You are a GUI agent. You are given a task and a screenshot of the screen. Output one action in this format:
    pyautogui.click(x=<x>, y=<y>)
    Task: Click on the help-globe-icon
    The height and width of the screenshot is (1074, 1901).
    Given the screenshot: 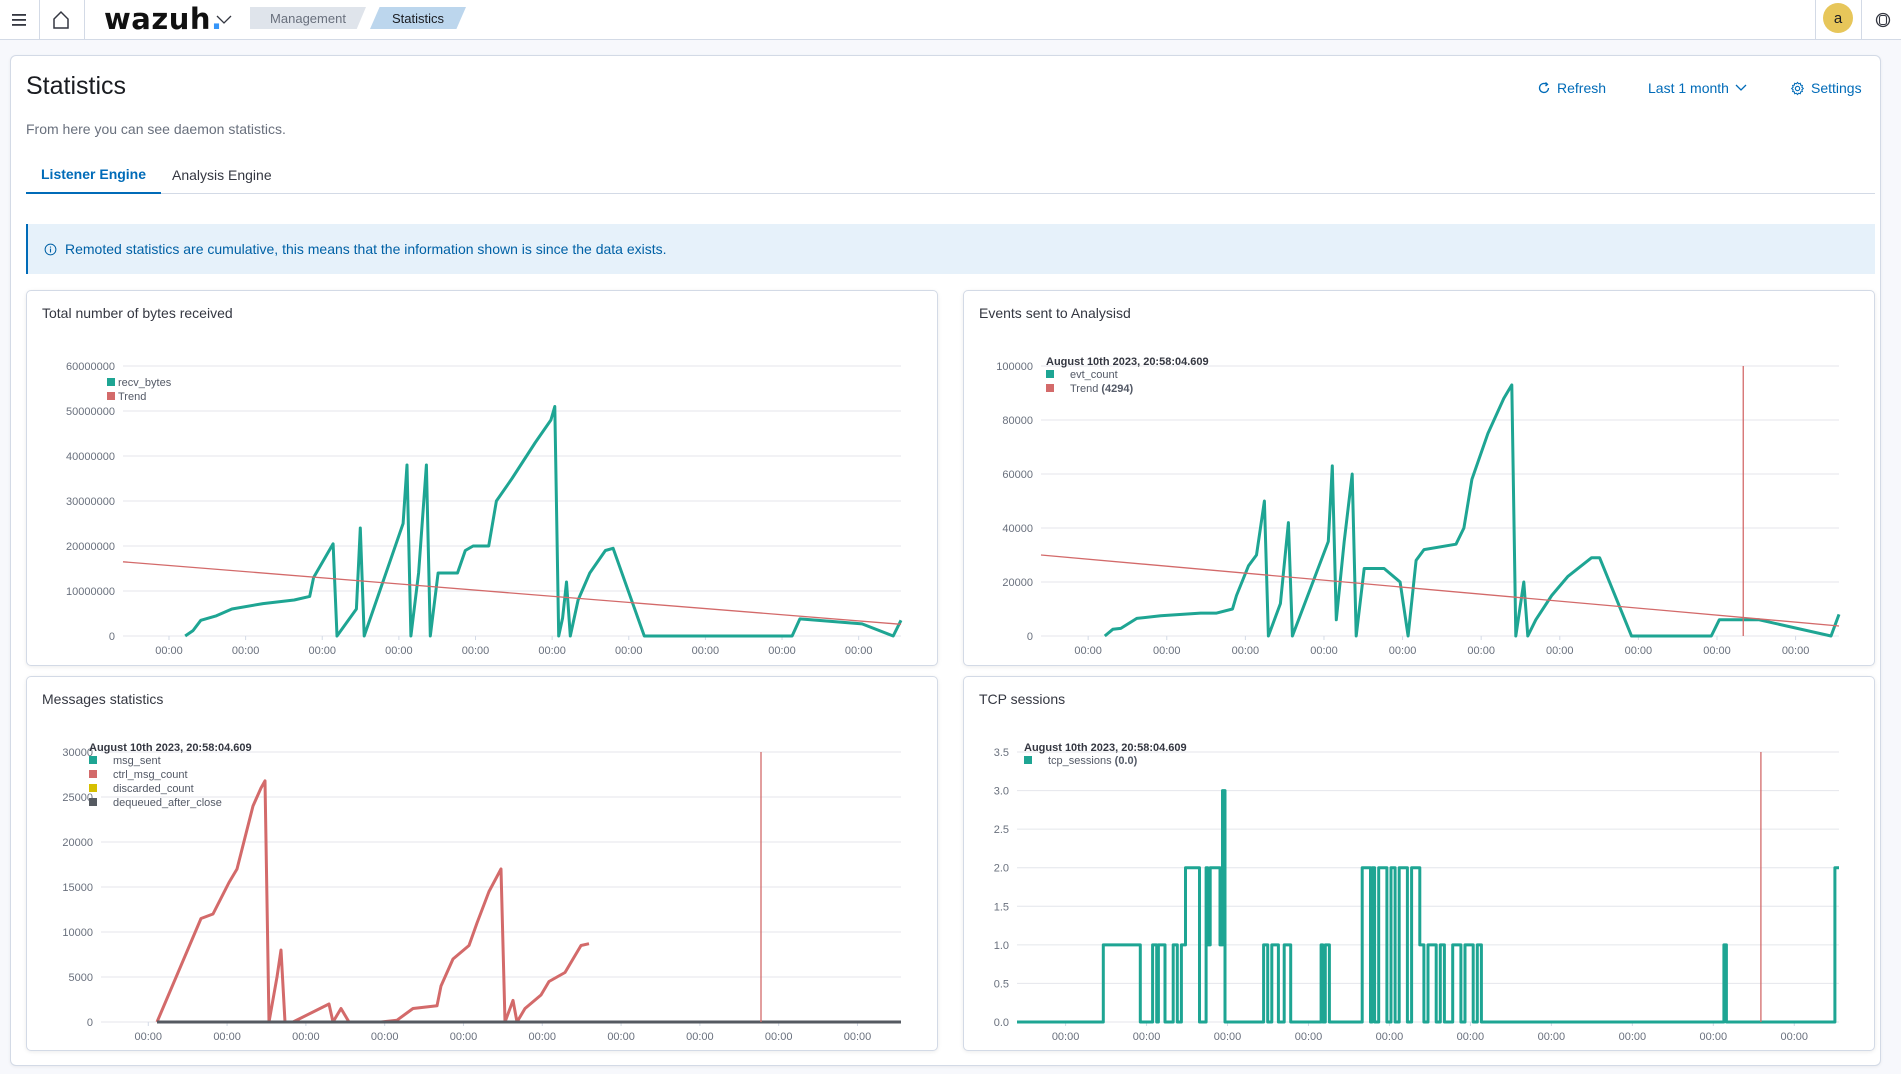 What is the action you would take?
    pyautogui.click(x=1883, y=20)
    